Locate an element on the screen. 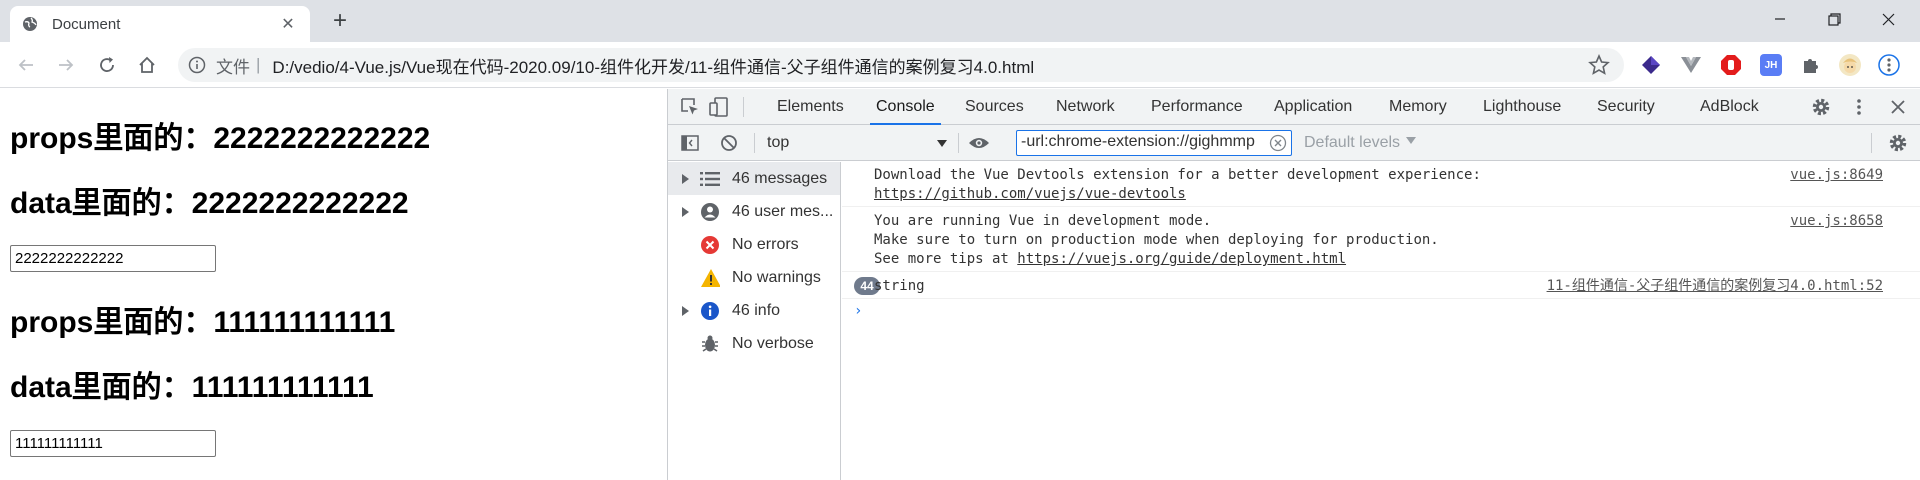  extension-vue-icon is located at coordinates (1691, 65).